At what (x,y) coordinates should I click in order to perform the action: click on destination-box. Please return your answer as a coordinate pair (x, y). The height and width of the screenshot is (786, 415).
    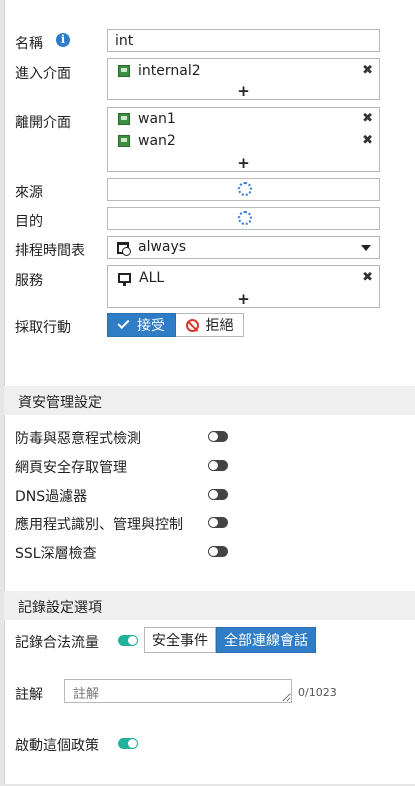
    Looking at the image, I should click on (243, 218).